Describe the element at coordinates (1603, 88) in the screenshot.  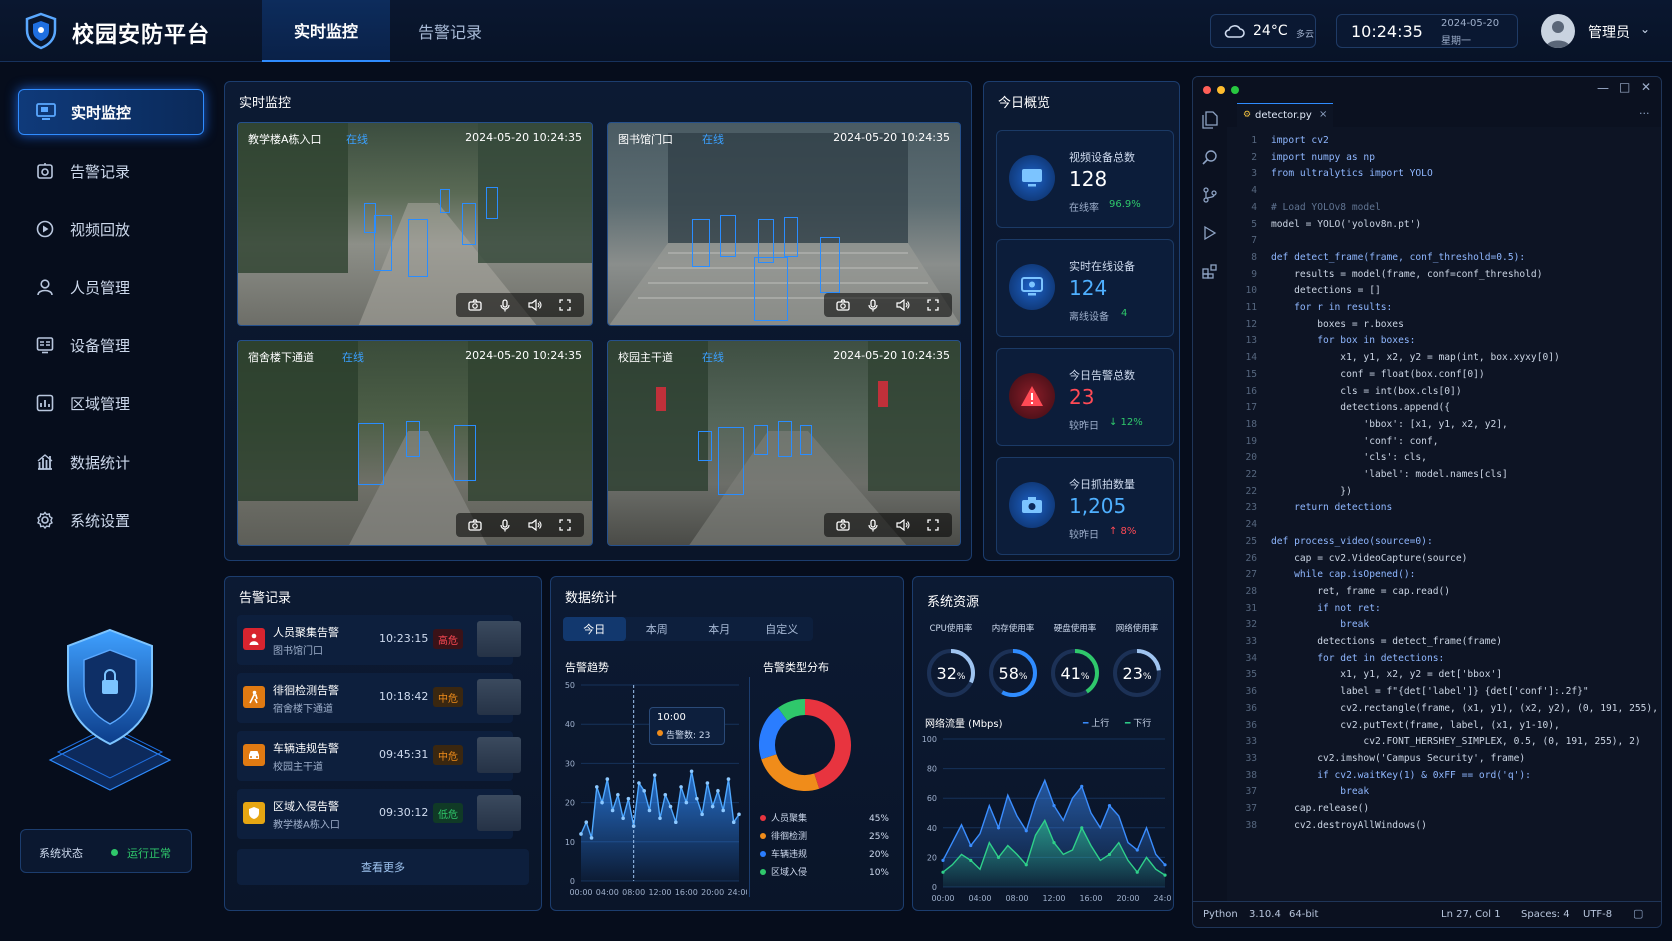
I see `minimize-icon: —` at that location.